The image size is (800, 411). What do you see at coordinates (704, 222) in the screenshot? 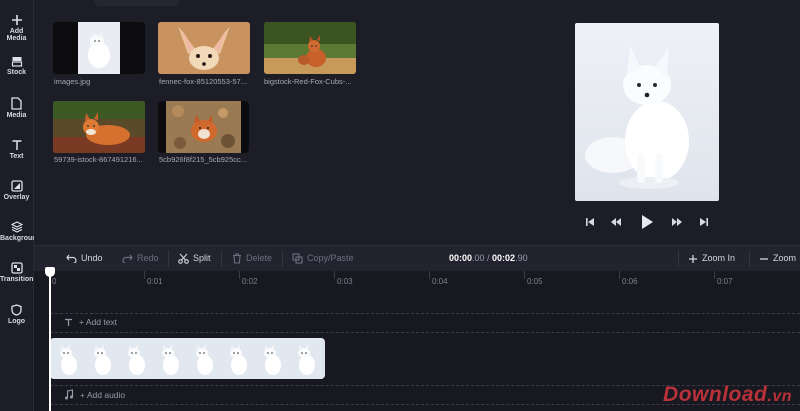
I see `skip-end-icon` at bounding box center [704, 222].